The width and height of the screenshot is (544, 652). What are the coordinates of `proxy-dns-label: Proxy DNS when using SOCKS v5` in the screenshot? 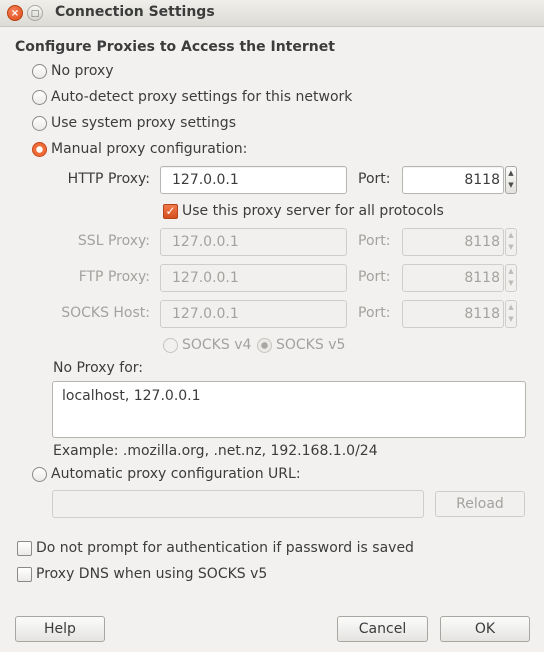 It's located at (151, 574).